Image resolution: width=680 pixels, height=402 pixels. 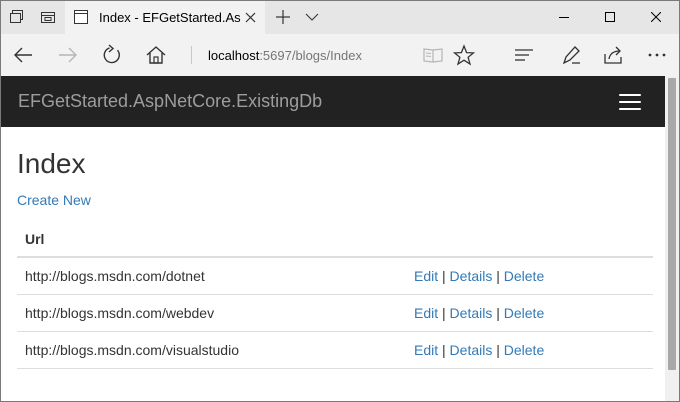 I want to click on close-window-button, so click(x=656, y=17).